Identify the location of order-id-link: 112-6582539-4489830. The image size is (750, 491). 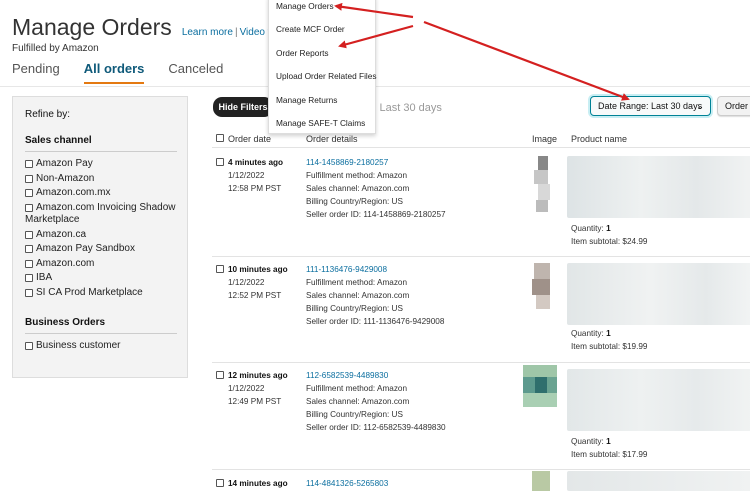
(376, 375).